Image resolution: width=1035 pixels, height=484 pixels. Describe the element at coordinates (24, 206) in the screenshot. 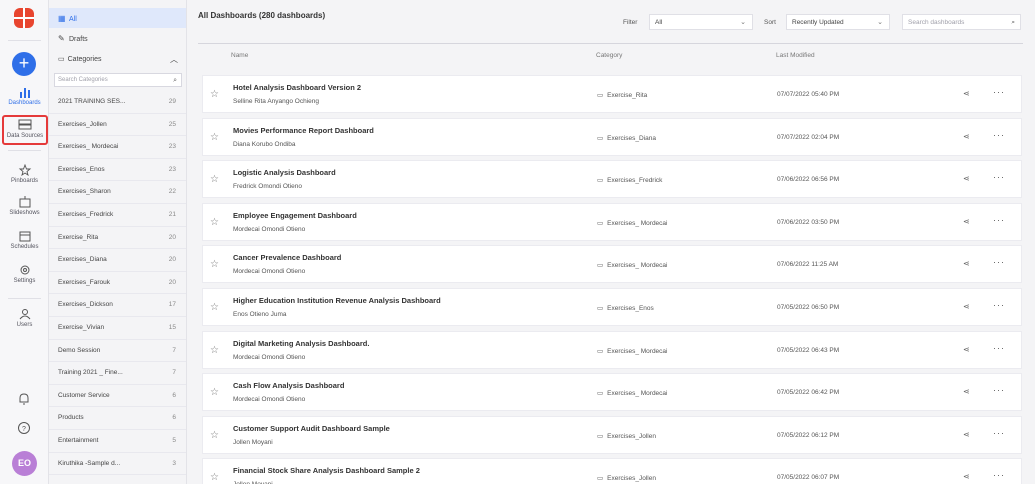

I see `rail-slideshows: Slideshows` at that location.